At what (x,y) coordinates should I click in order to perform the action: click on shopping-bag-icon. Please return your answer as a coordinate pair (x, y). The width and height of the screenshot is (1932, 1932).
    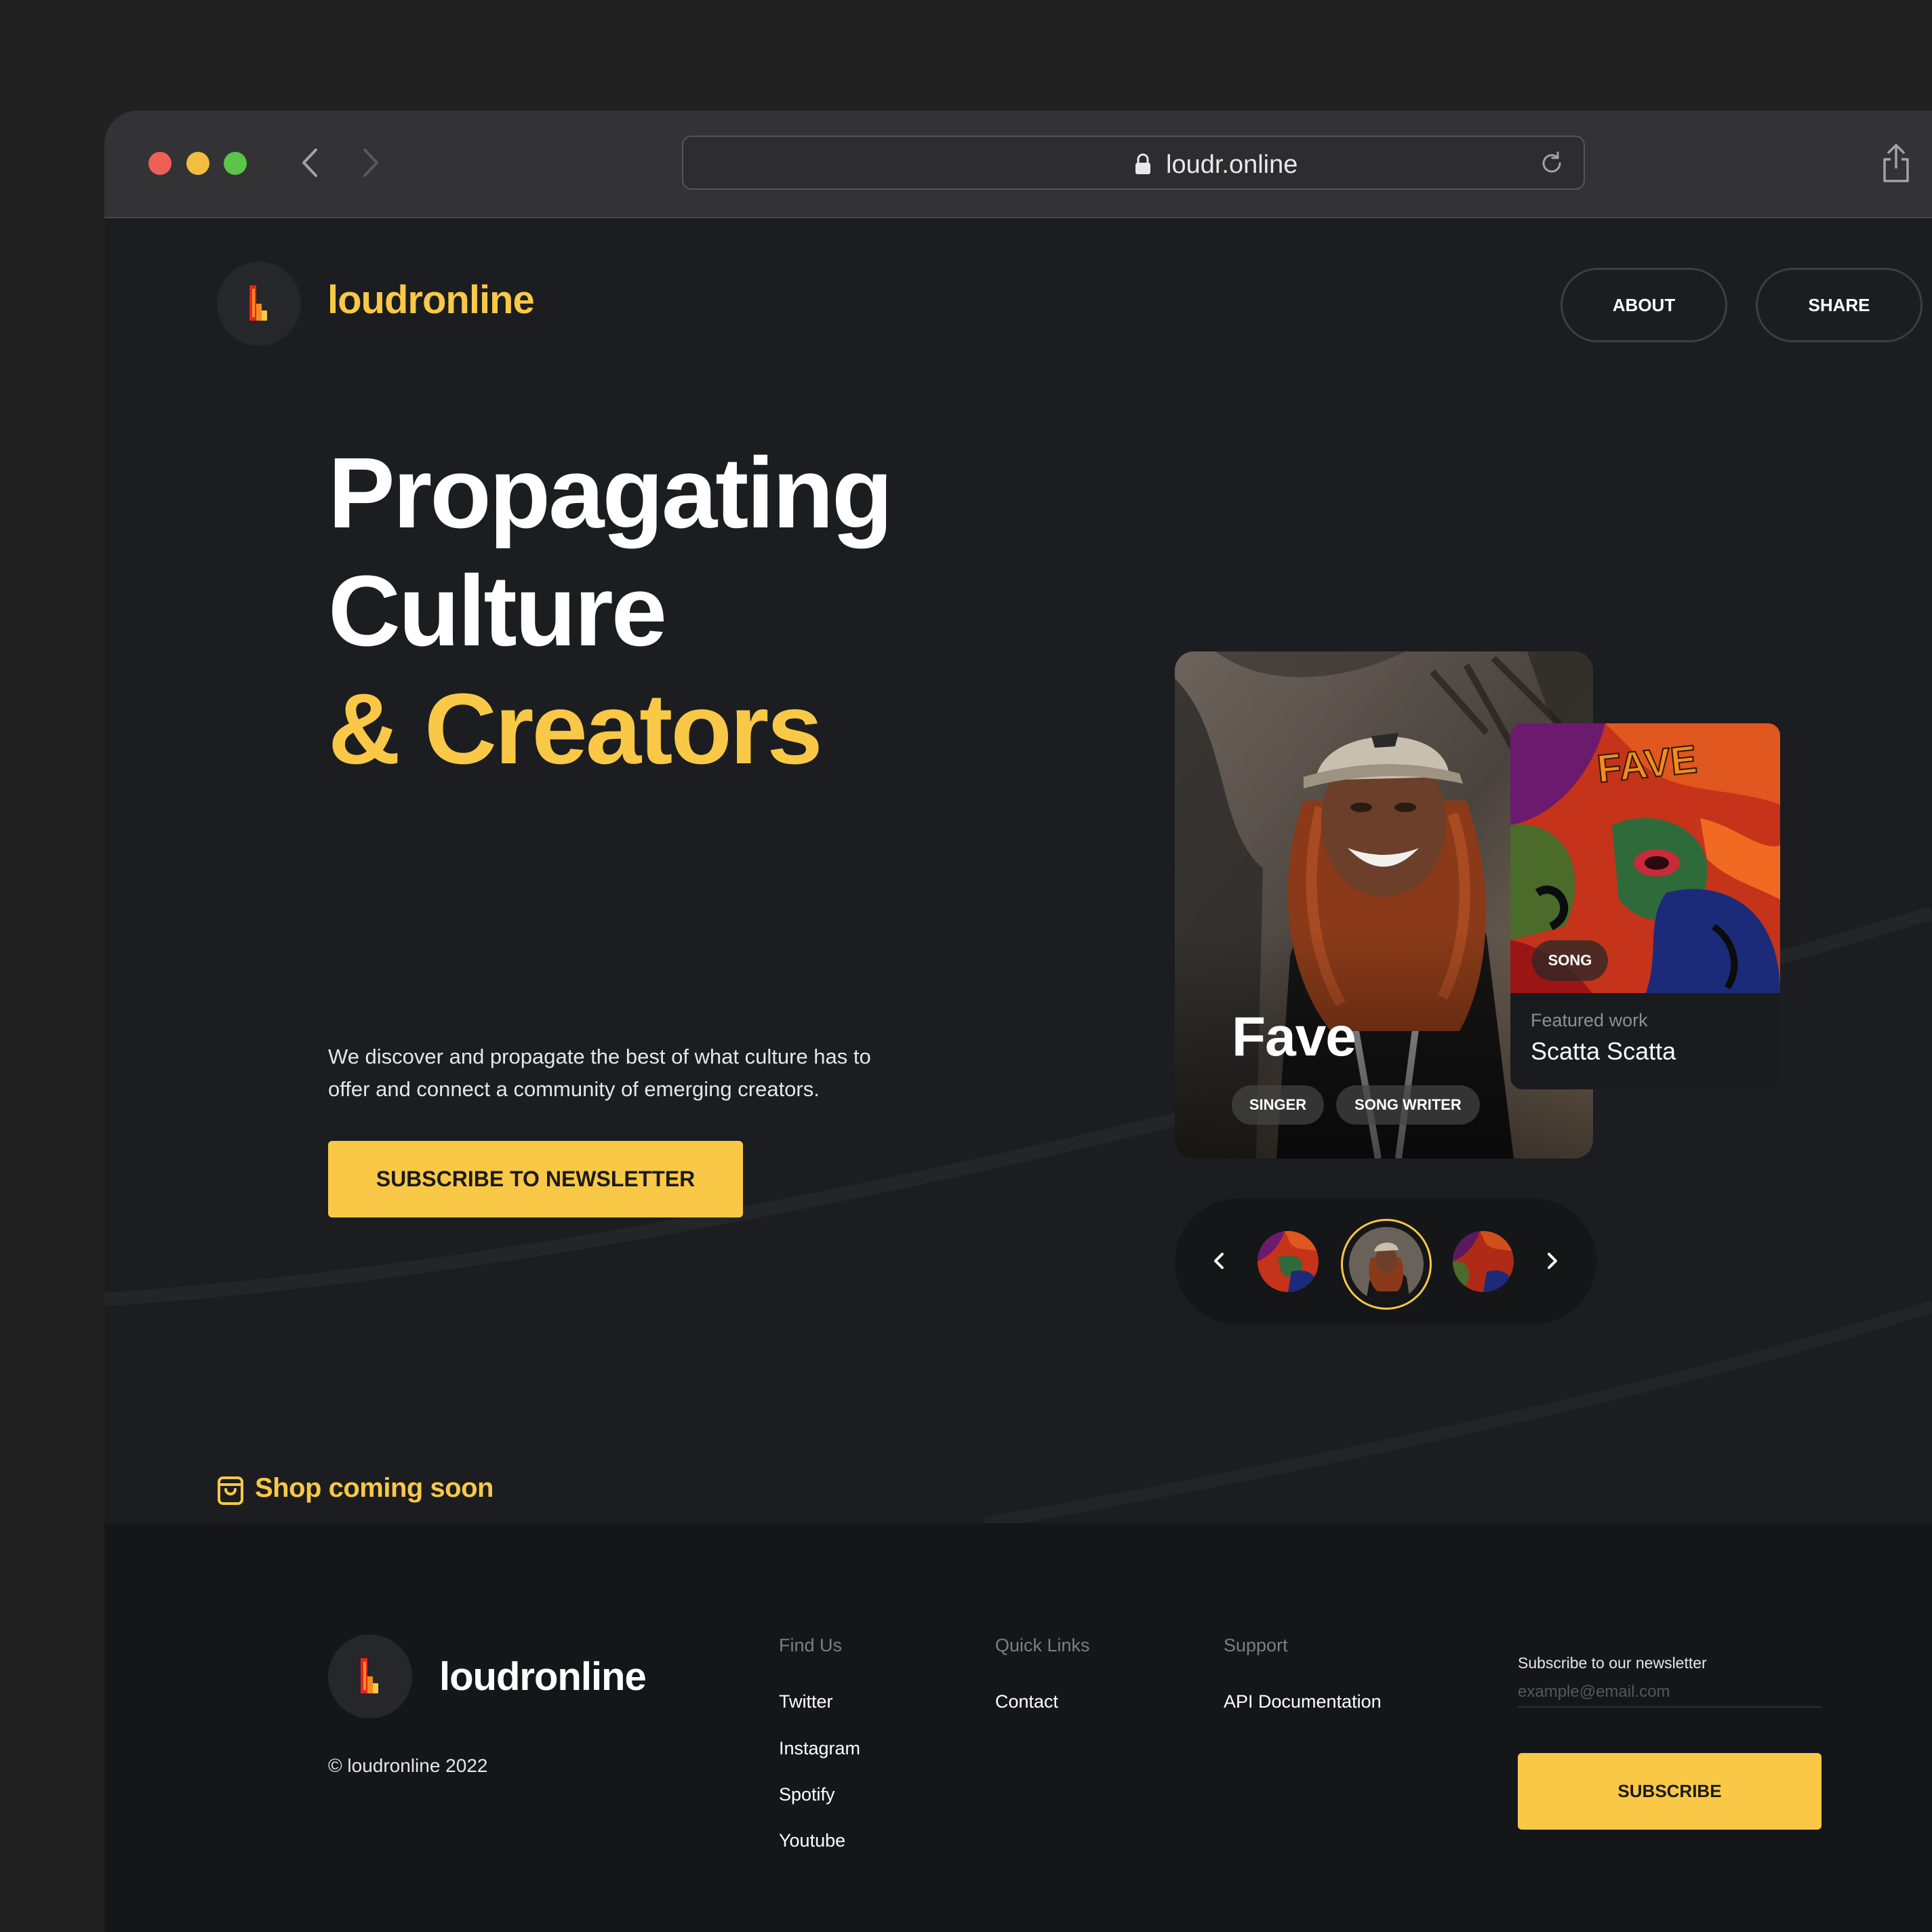
    Looking at the image, I should click on (230, 1490).